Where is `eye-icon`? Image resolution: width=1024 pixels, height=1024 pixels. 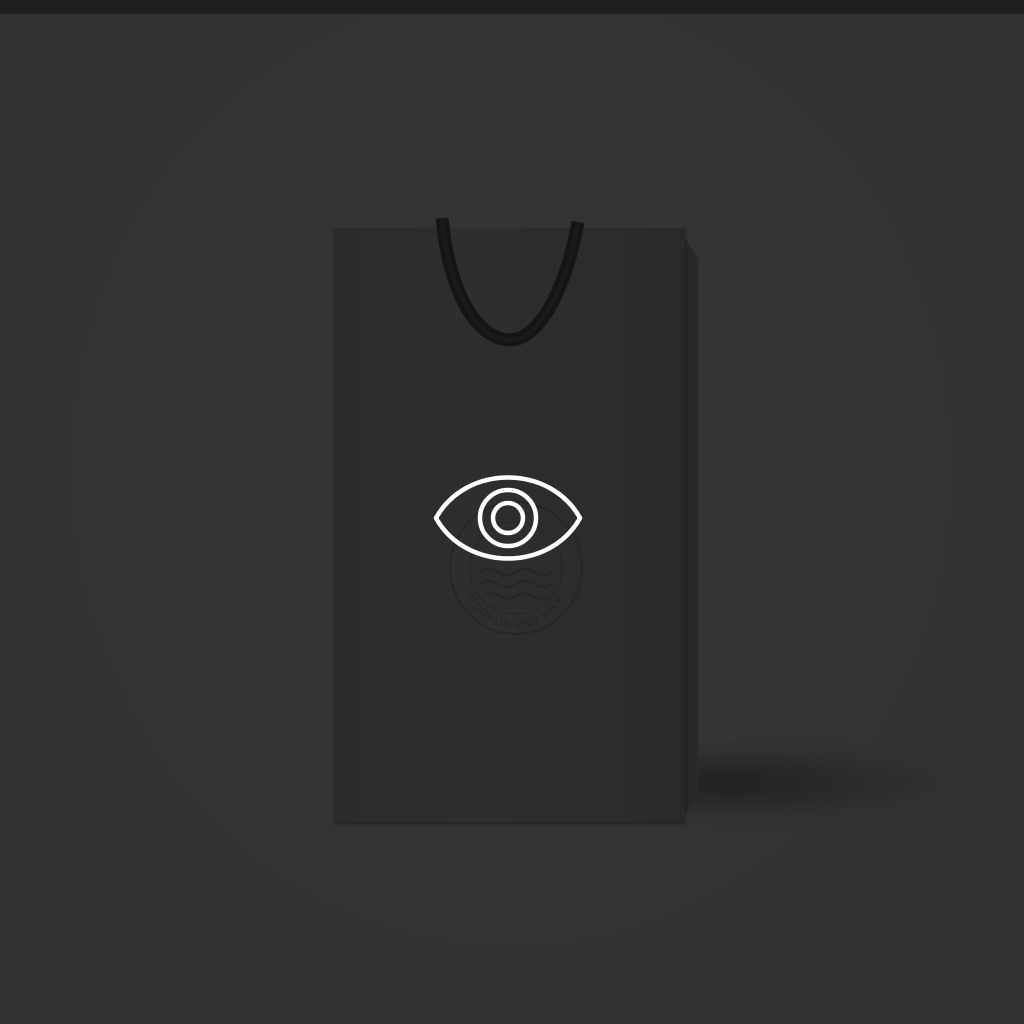 eye-icon is located at coordinates (508, 518).